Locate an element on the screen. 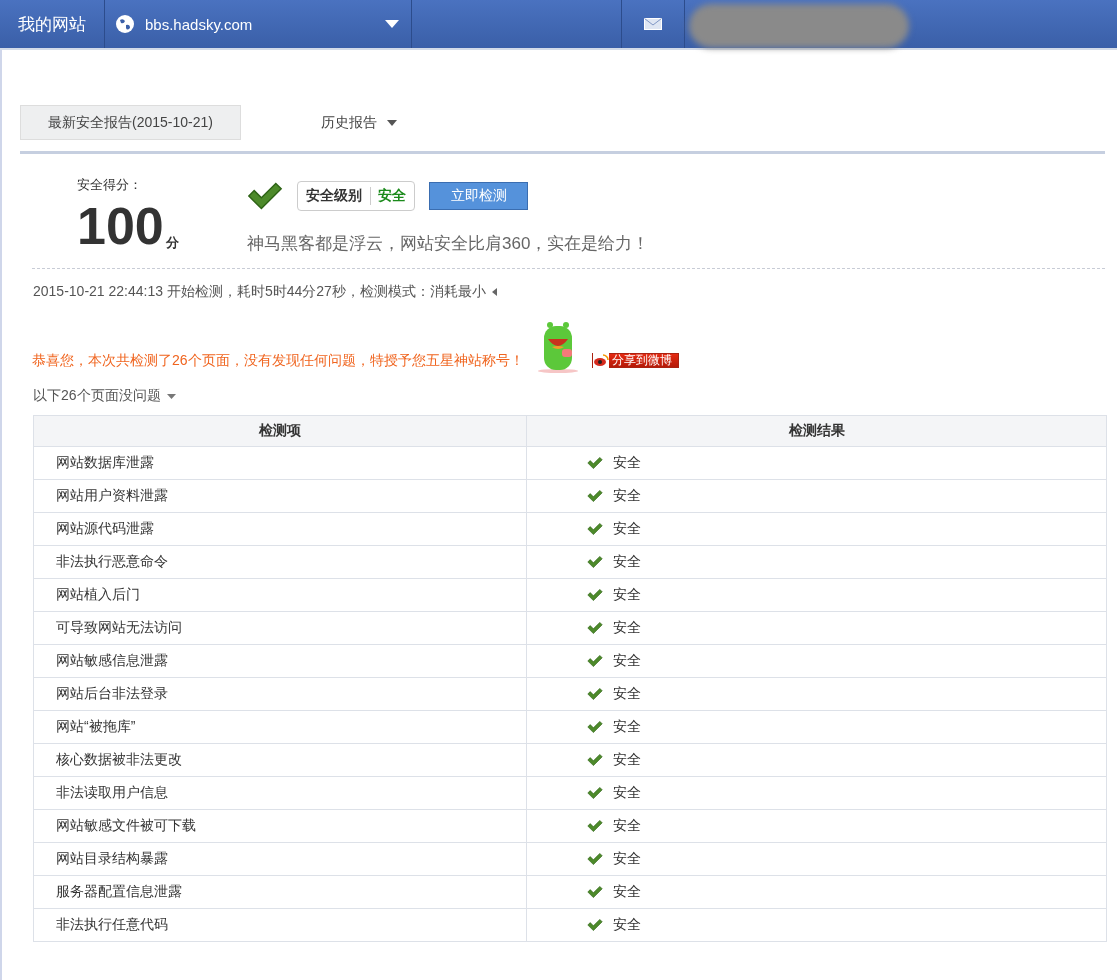 The width and height of the screenshot is (1117, 980). check-item-cell: 网站数据库泄露 is located at coordinates (280, 463).